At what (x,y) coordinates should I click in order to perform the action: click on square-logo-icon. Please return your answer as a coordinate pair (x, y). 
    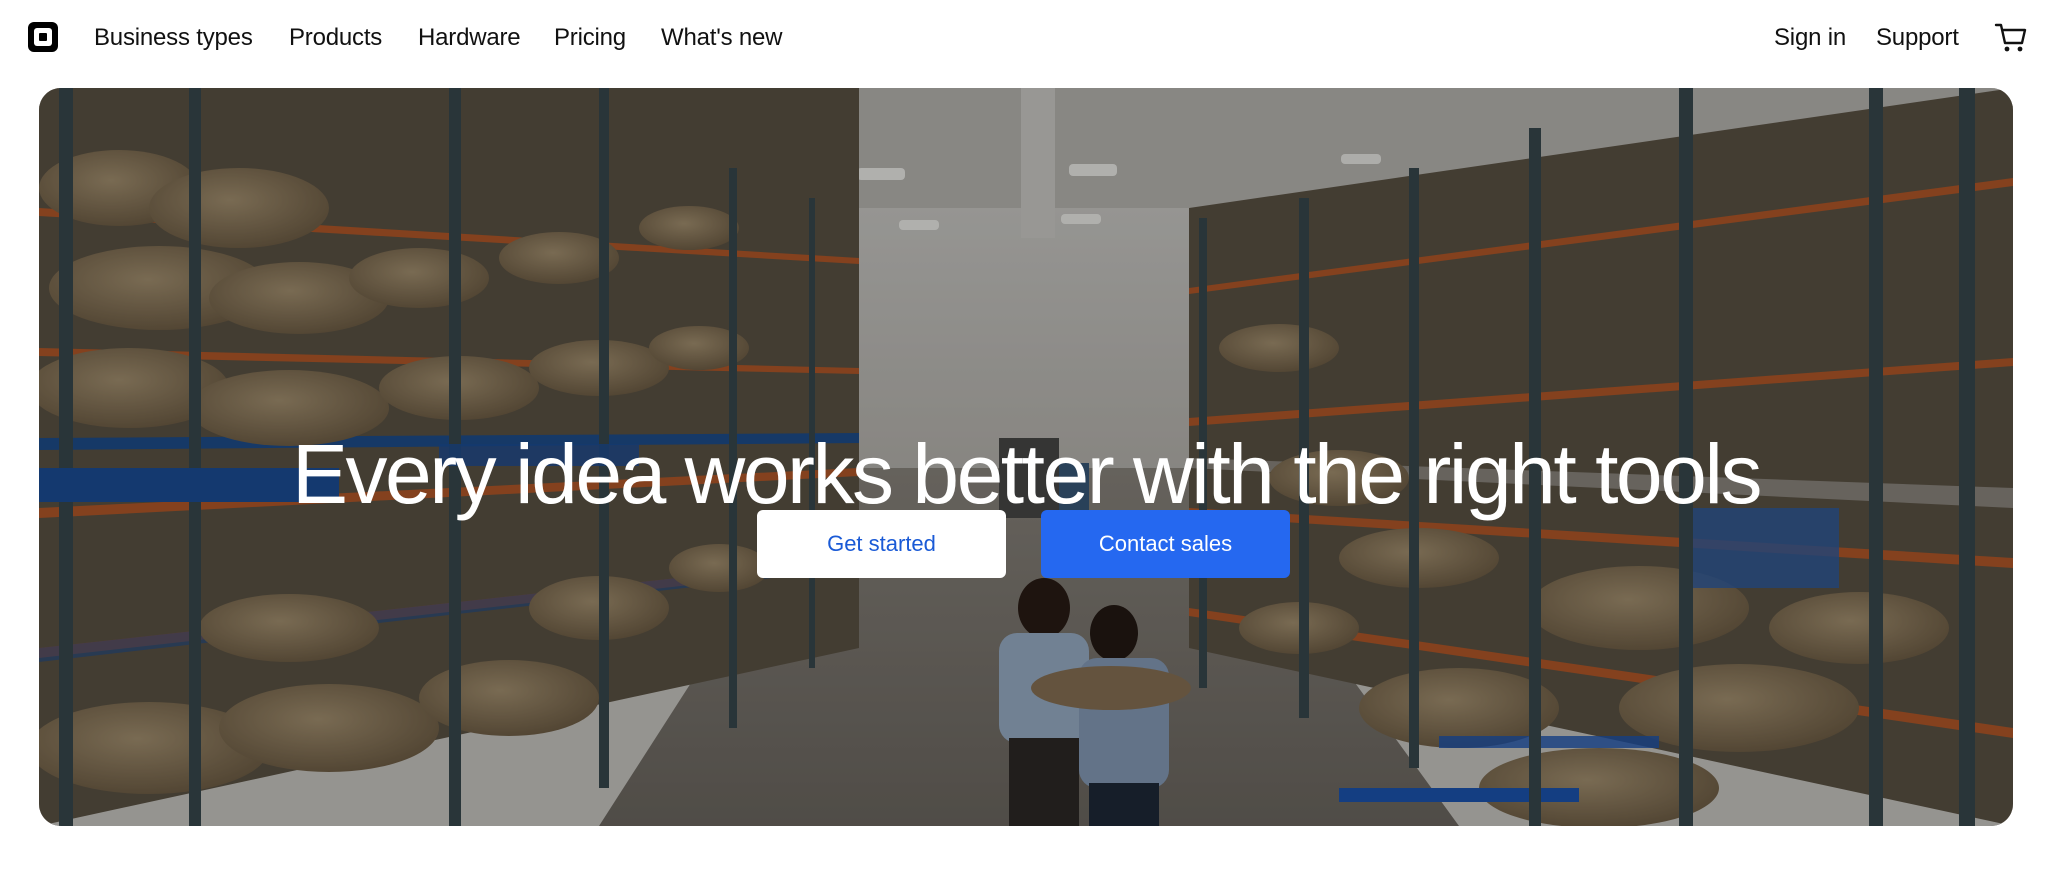
    Looking at the image, I should click on (43, 37).